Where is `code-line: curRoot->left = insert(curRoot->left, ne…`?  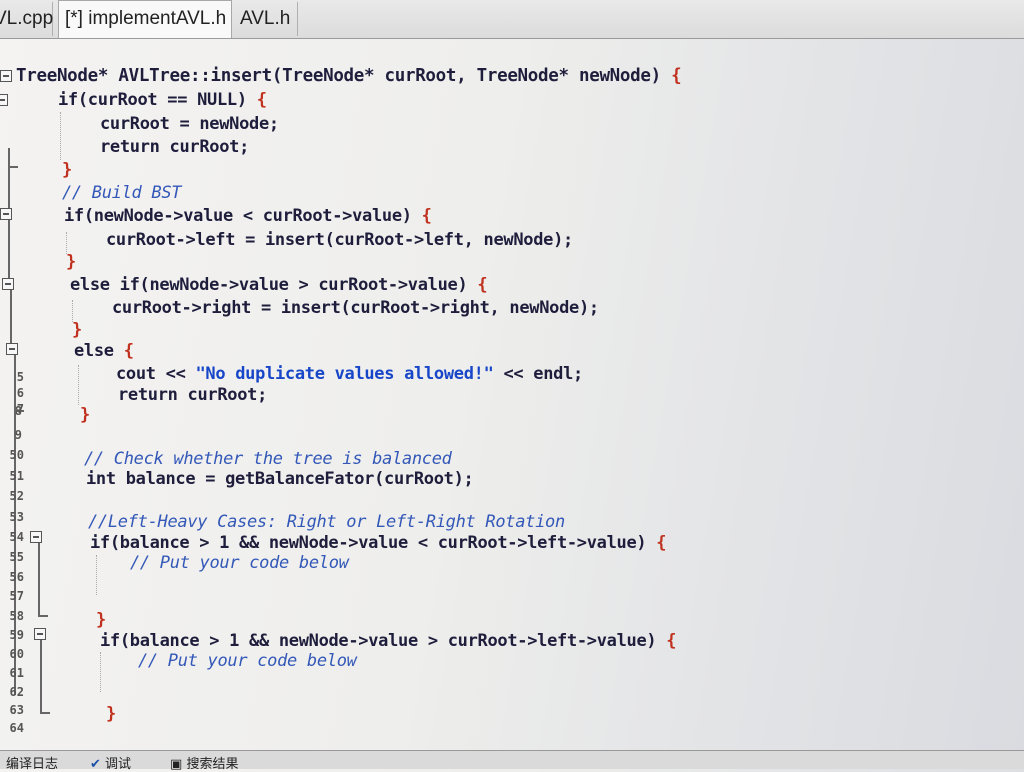
code-line: curRoot->left = insert(curRoot->left, ne… is located at coordinates (339, 240).